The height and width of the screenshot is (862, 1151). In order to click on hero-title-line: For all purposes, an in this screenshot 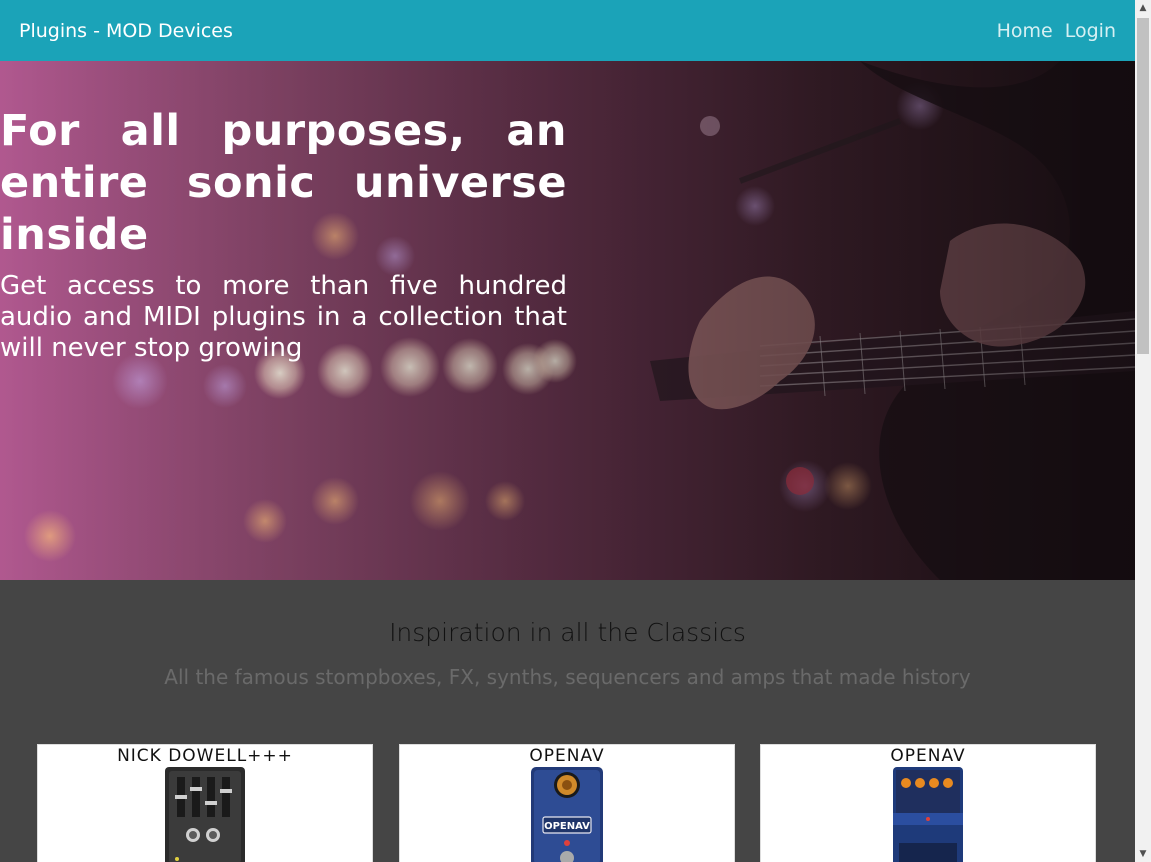, I will do `click(283, 131)`.